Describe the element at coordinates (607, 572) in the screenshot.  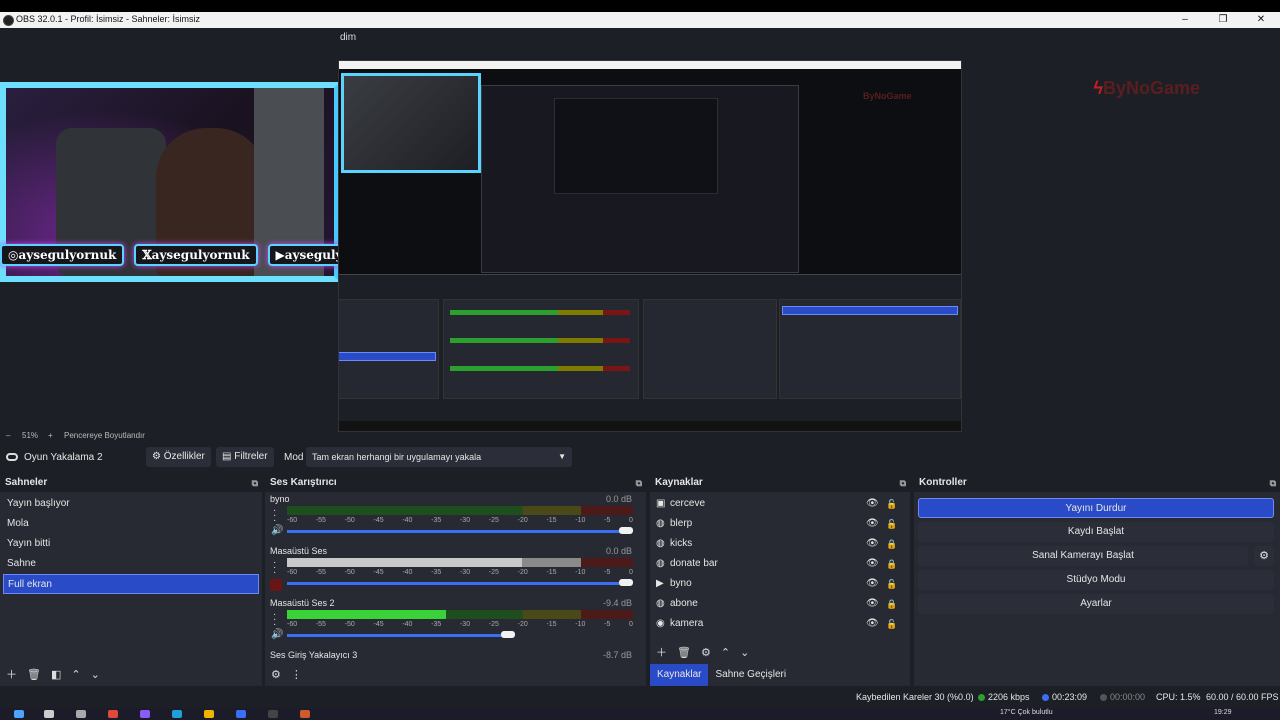
I see `scale-tick: -5` at that location.